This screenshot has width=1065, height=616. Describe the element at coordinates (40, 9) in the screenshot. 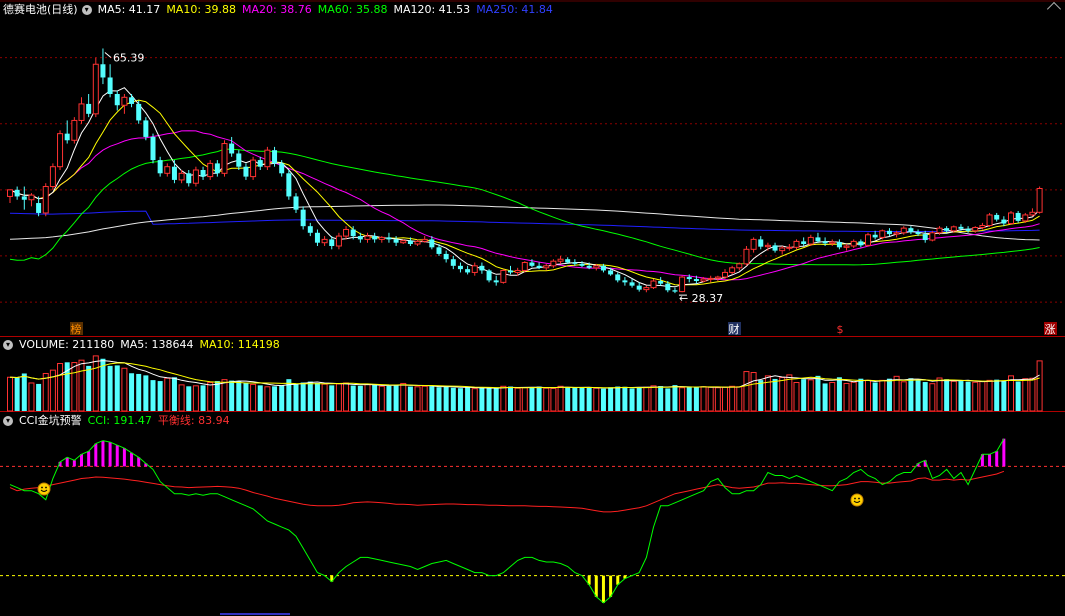

I see `stock-title: 德赛电池(日线)` at that location.